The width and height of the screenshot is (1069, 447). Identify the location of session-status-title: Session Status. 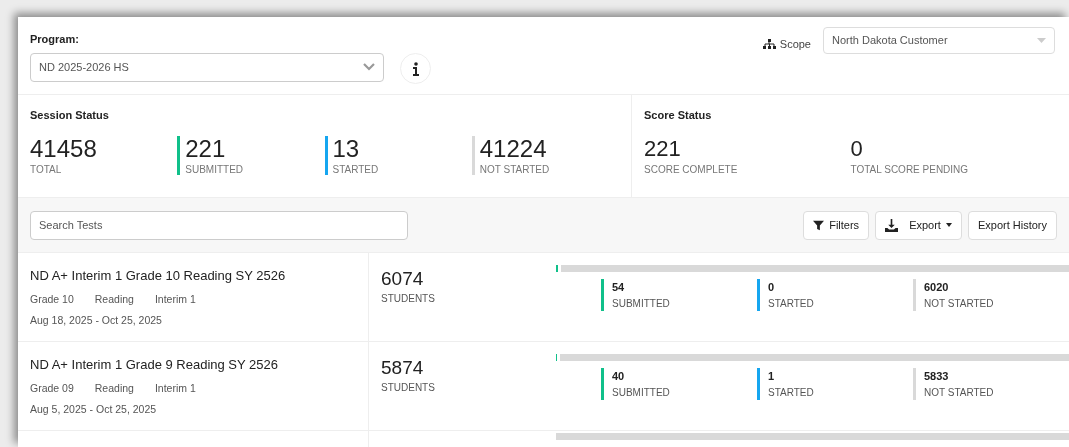
(70, 115).